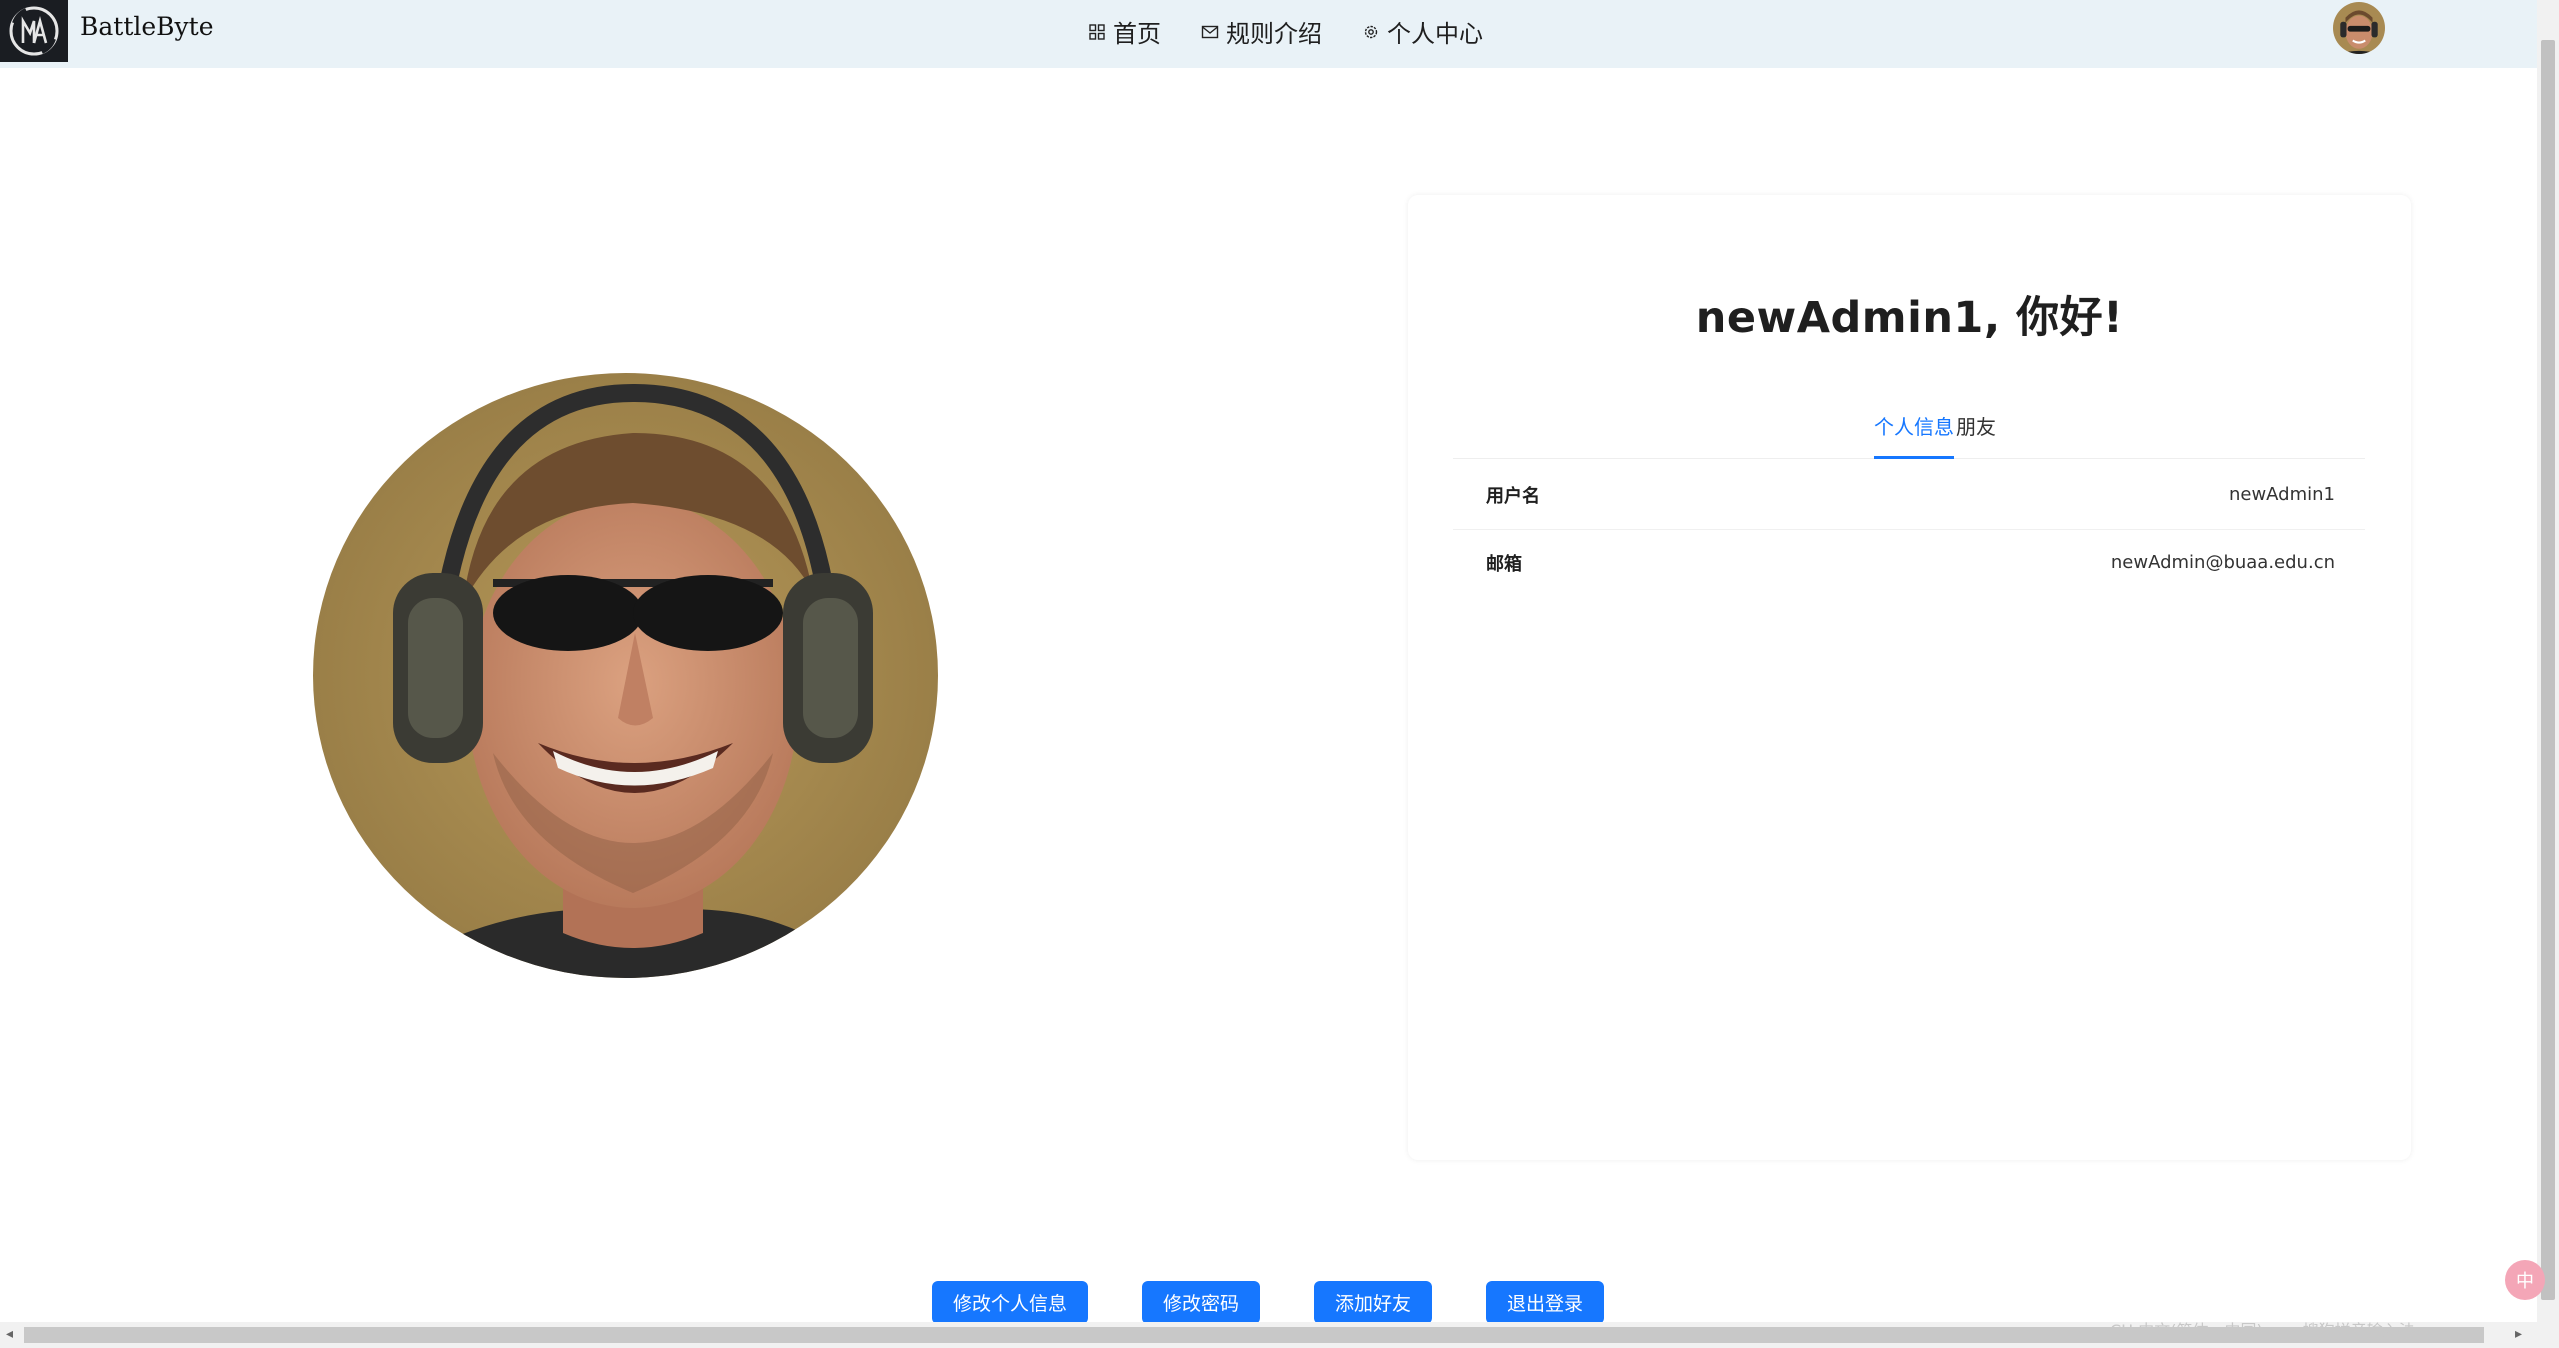 Image resolution: width=2559 pixels, height=1348 pixels. I want to click on gear-icon, so click(1371, 31).